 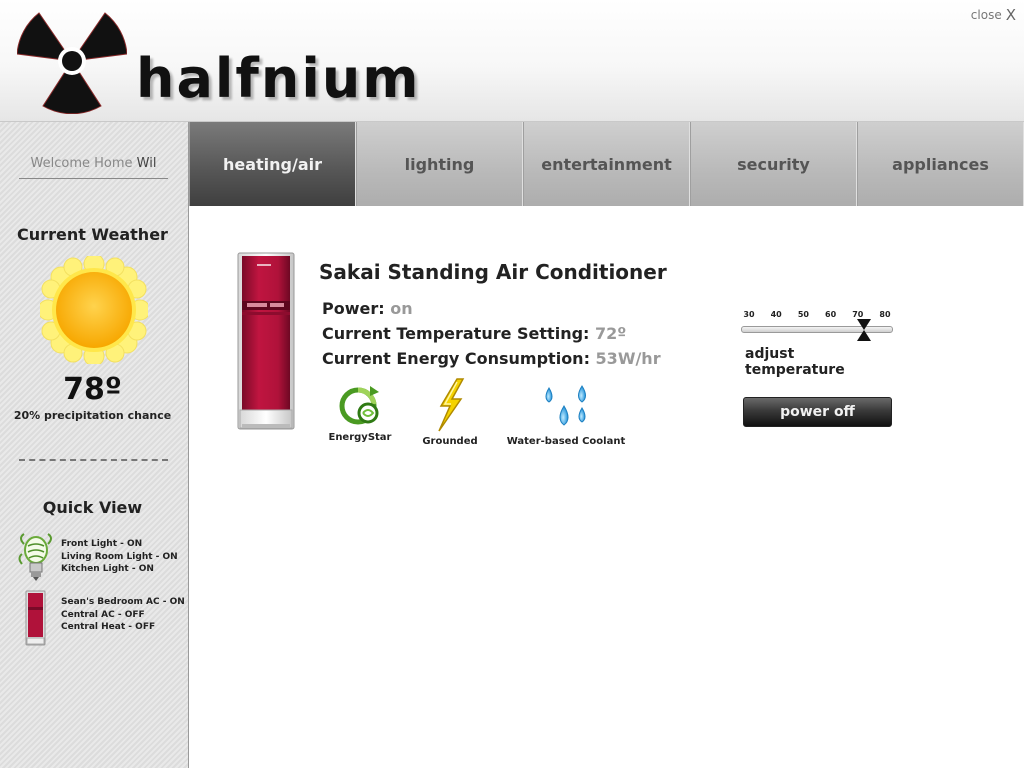 I want to click on feature-label: EnergyStar, so click(x=360, y=437).